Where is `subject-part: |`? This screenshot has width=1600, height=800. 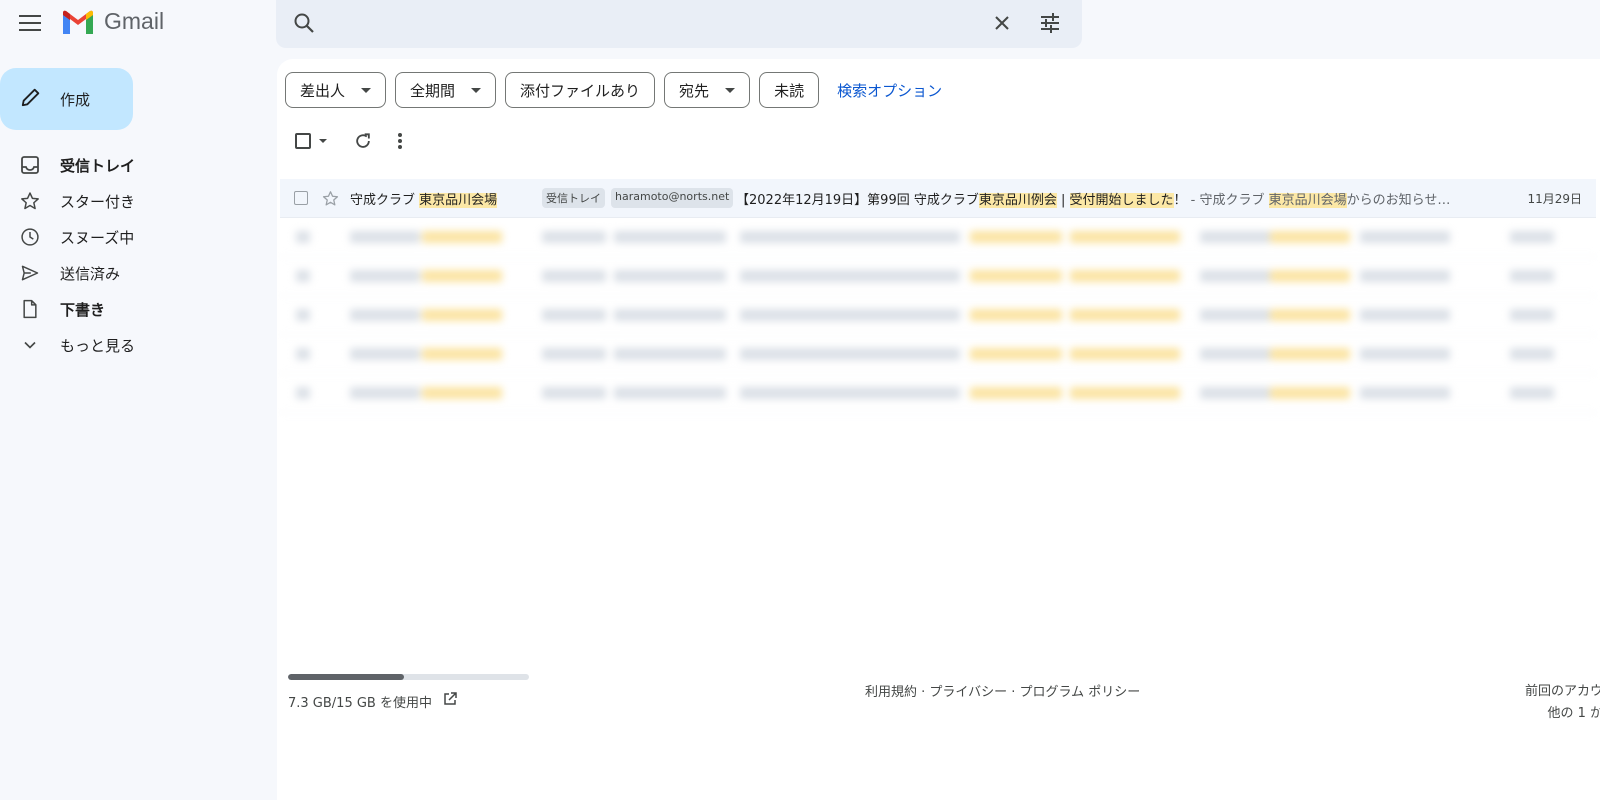
subject-part: | is located at coordinates (1063, 200).